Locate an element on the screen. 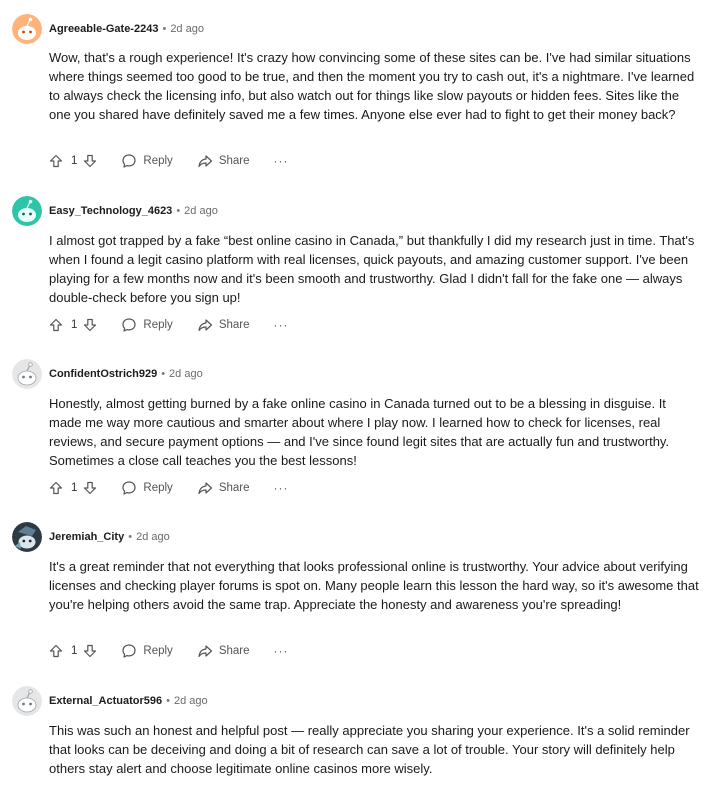 This screenshot has width=721, height=785. comment-meta: External_Actuator596 • 2d ago is located at coordinates (128, 701).